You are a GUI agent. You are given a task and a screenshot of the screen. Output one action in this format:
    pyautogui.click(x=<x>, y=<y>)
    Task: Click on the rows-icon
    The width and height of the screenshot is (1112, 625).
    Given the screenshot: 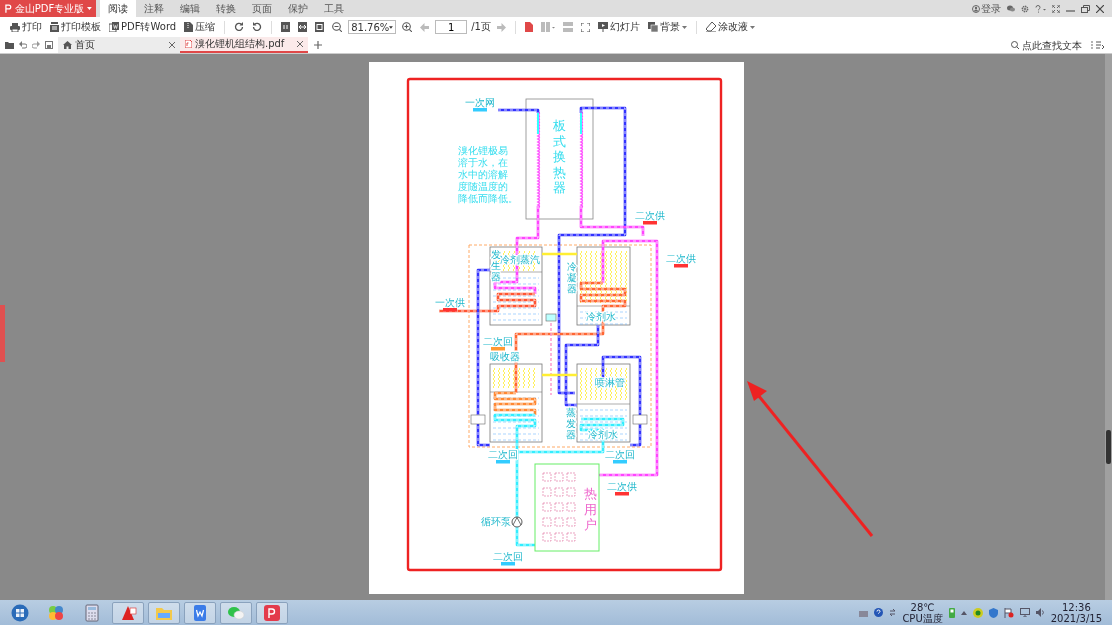 What is the action you would take?
    pyautogui.click(x=567, y=27)
    